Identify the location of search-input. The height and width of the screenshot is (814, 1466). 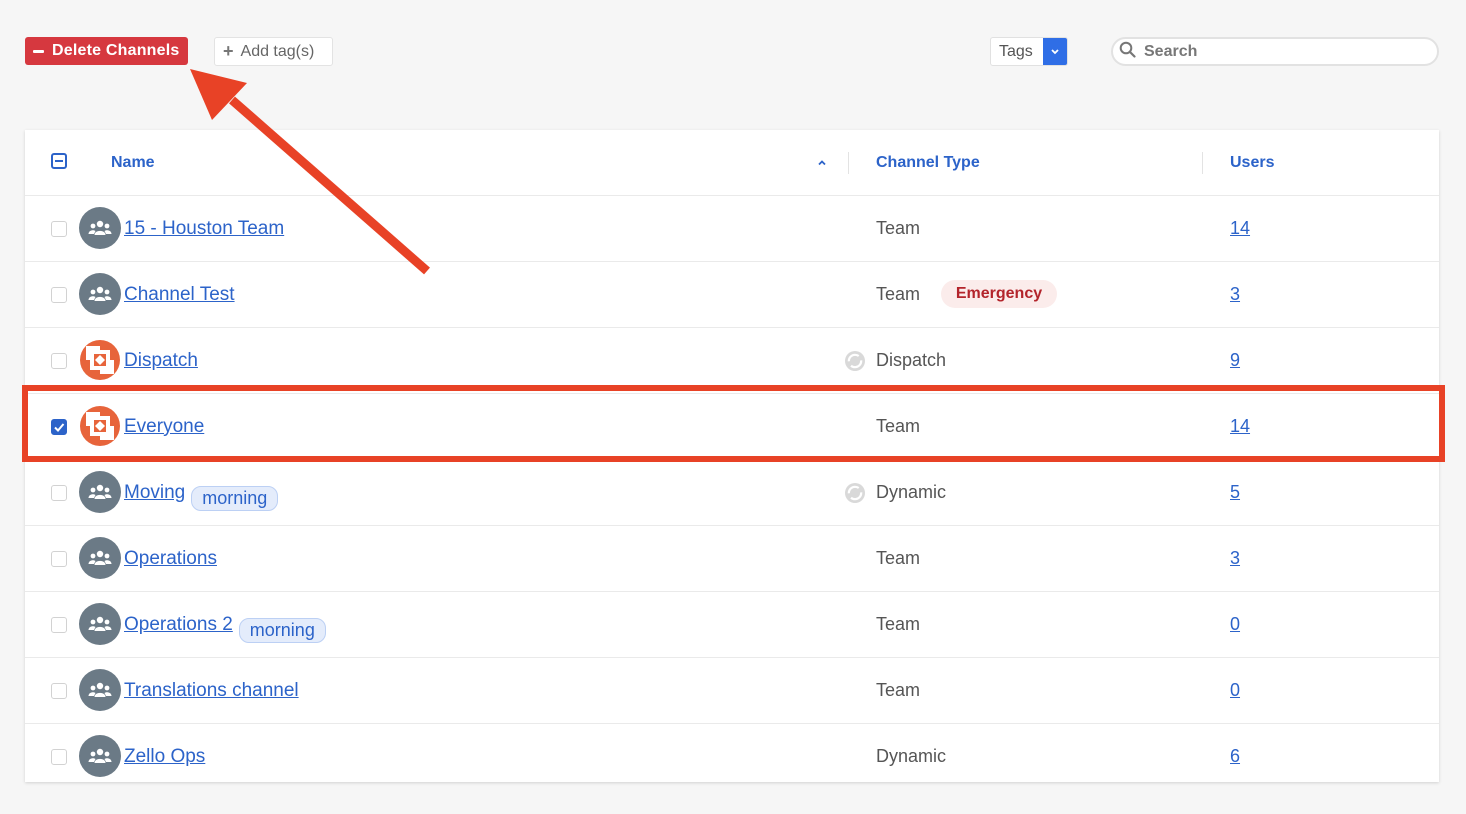
(1284, 51).